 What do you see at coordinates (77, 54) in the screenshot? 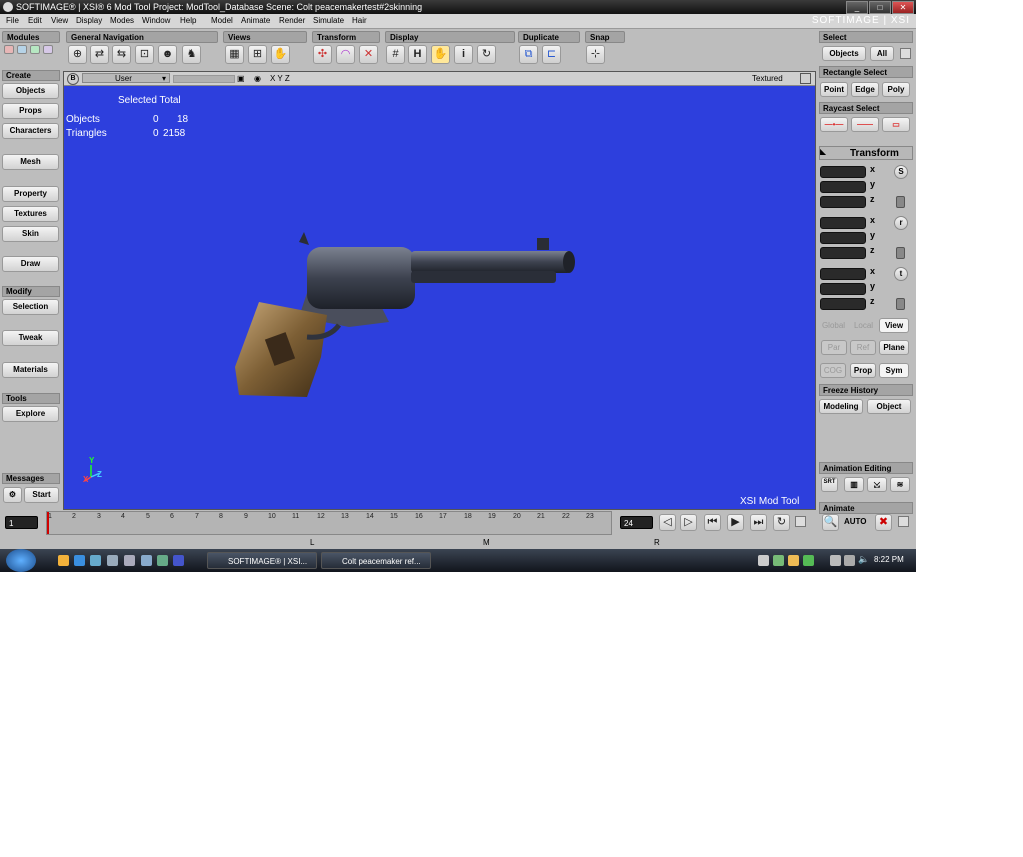
I see `navigation-icon: ⊕` at bounding box center [77, 54].